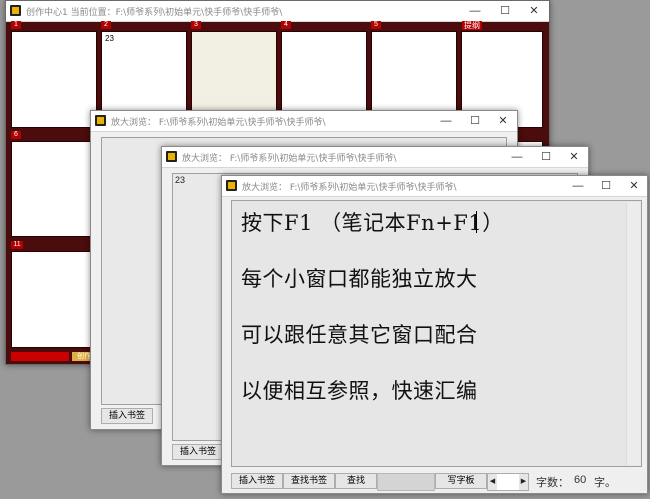 The width and height of the screenshot is (650, 499). Describe the element at coordinates (349, 188) in the screenshot. I see `zoom3-title: 放大浏览： F:\师爷系列\初始单元\快手师爷\快手师爷\` at that location.